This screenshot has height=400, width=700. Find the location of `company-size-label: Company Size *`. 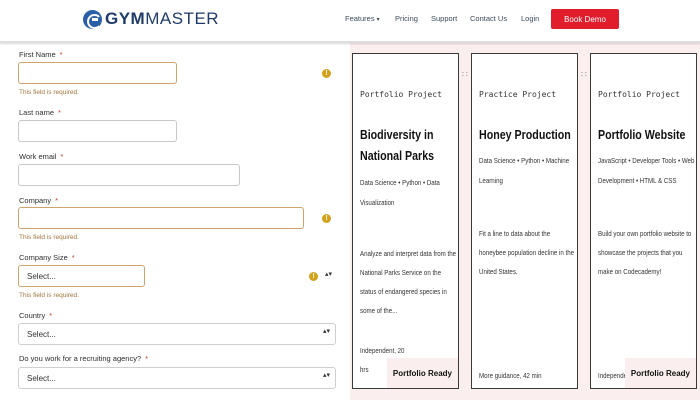

company-size-label: Company Size * is located at coordinates (47, 257).